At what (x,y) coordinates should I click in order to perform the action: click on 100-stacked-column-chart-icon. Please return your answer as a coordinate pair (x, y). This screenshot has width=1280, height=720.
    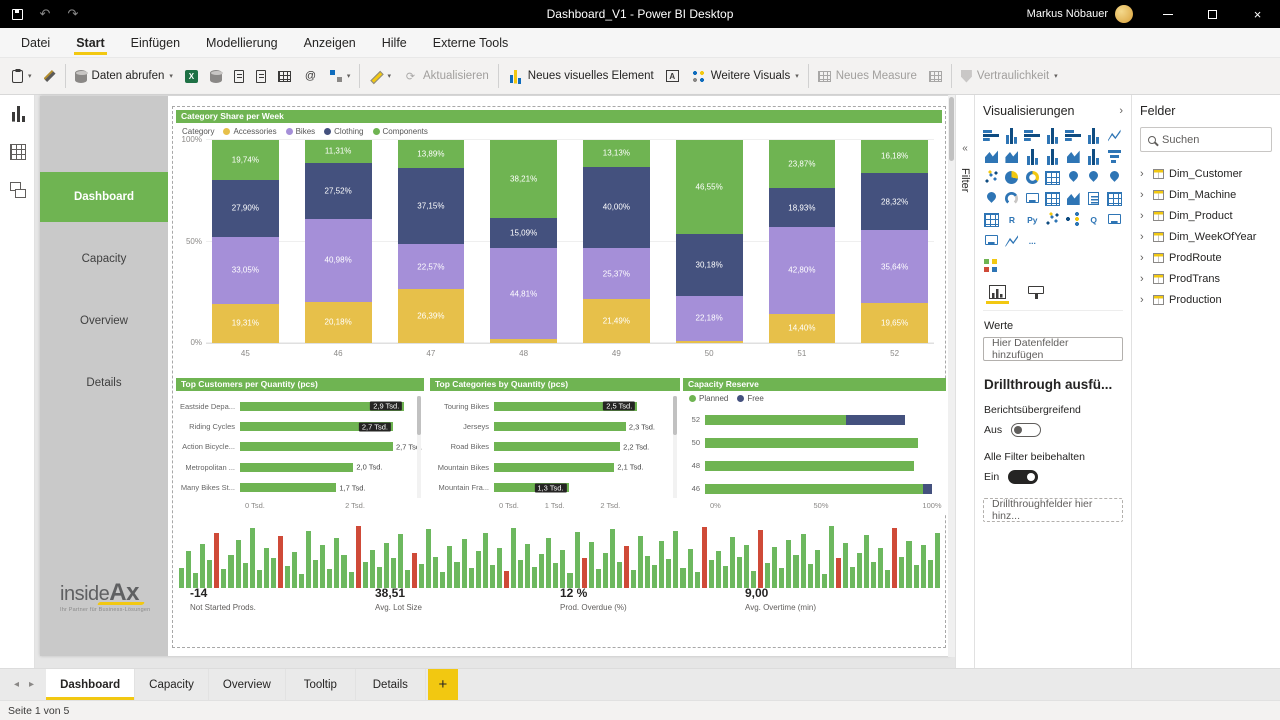
    Looking at the image, I should click on (1094, 135).